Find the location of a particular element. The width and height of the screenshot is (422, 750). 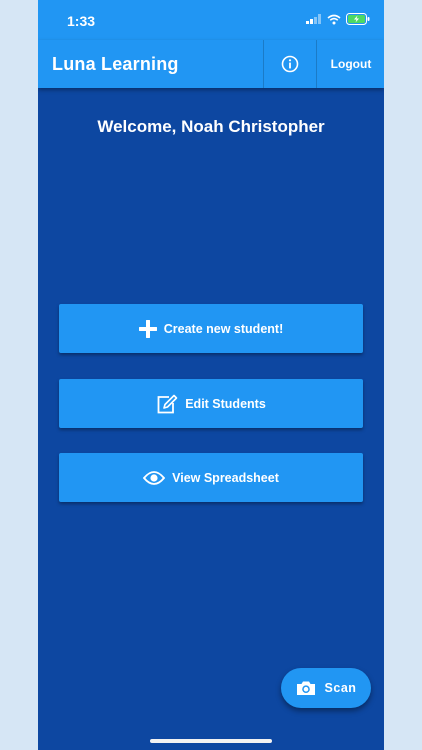

home-indicator is located at coordinates (211, 741).